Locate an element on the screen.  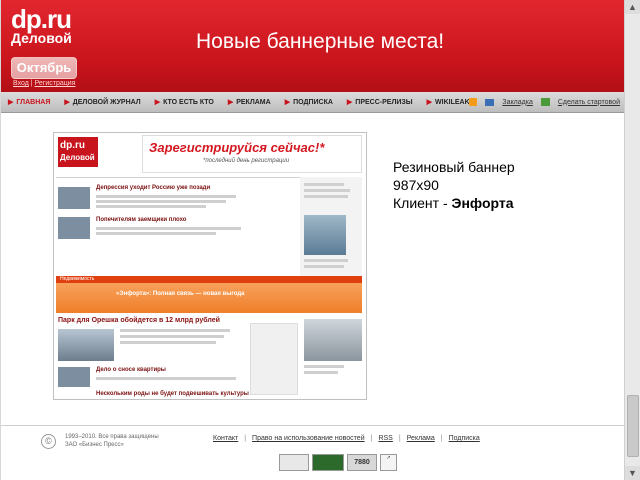
enforta-banner: «Энфорта»: Полная связь — новая выгода is located at coordinates (209, 298).